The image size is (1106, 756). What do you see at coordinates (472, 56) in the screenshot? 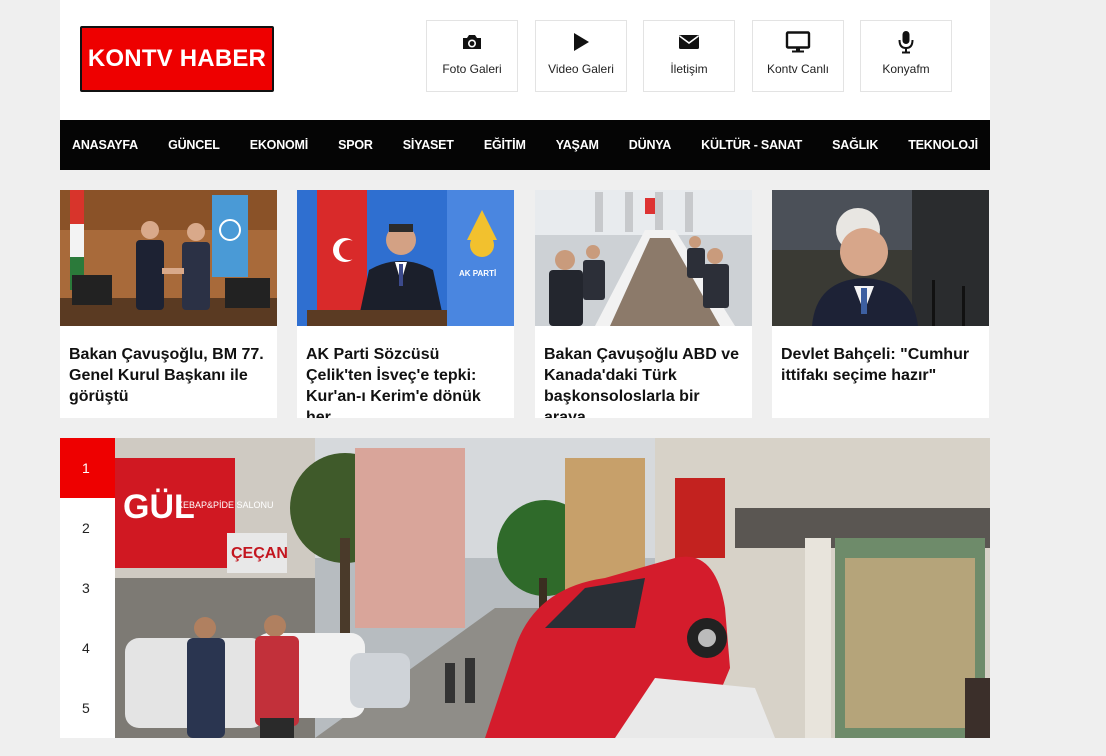
I see `foto-galeri-link: Foto Galeri` at bounding box center [472, 56].